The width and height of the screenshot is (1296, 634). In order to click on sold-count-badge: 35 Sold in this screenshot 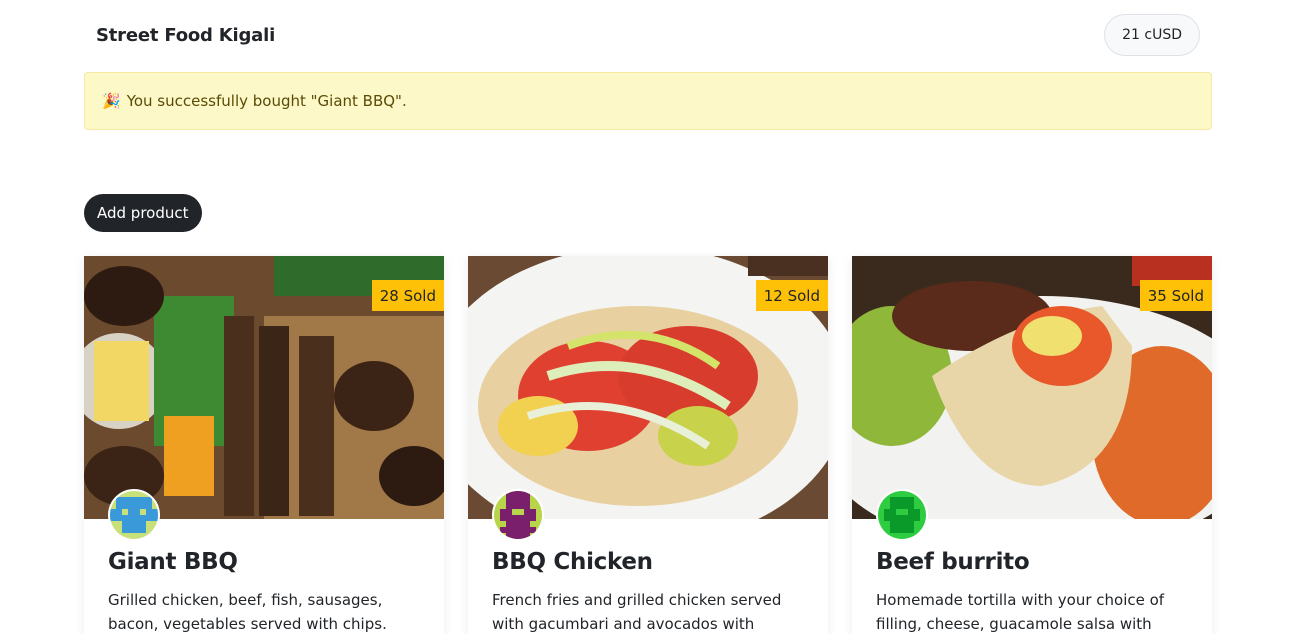, I will do `click(1175, 295)`.